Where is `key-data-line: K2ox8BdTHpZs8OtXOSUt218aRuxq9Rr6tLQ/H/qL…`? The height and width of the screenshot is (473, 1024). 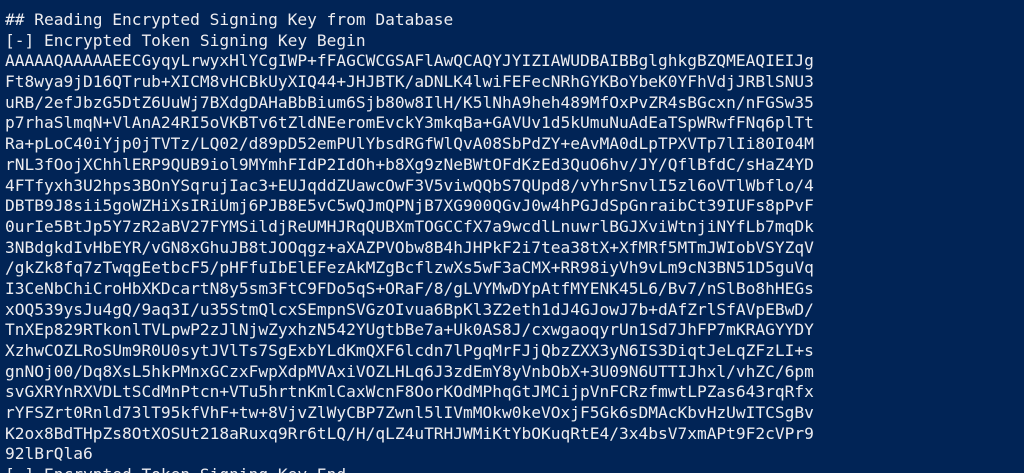 key-data-line: K2ox8BdTHpZs8OtXOSUt218aRuxq9Rr6tLQ/H/qL… is located at coordinates (409, 433).